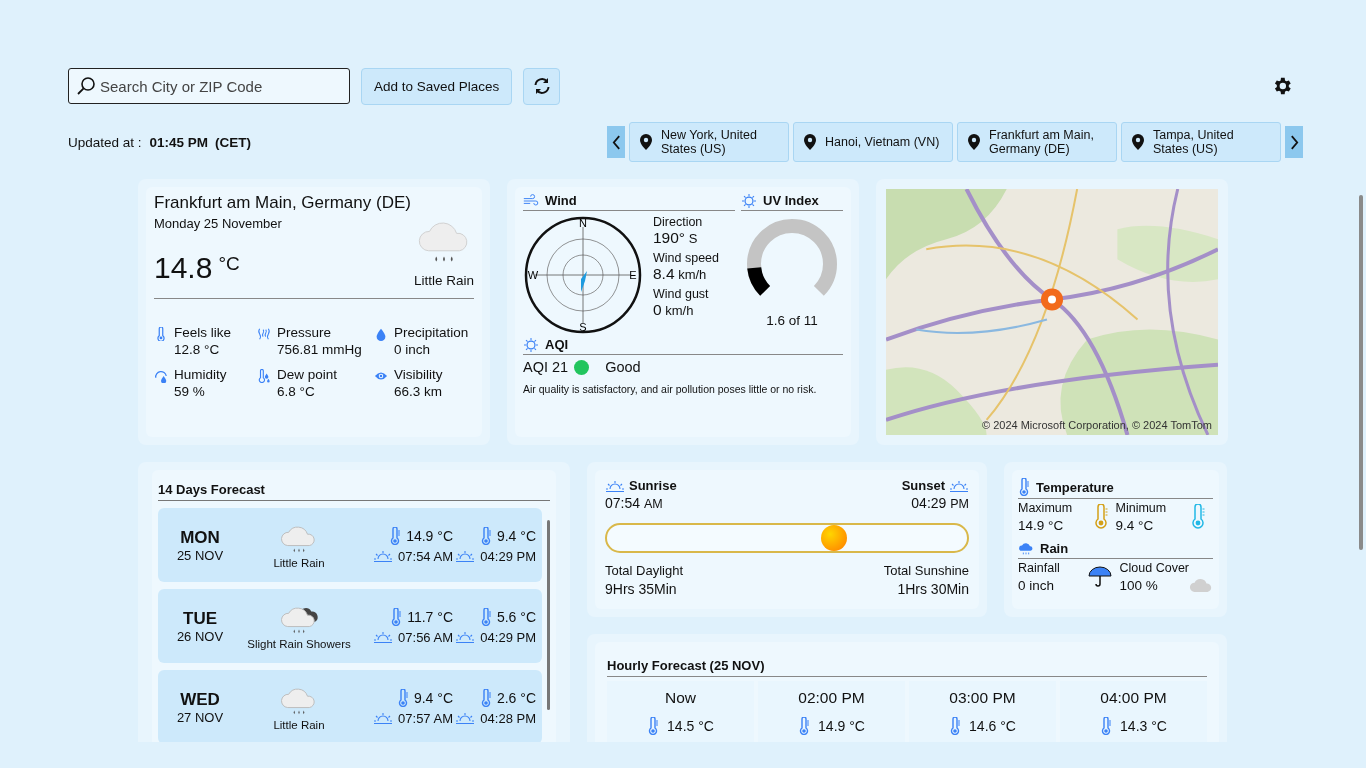  Describe the element at coordinates (1135, 525) in the screenshot. I see `minimum-value: 9.4 °C` at that location.